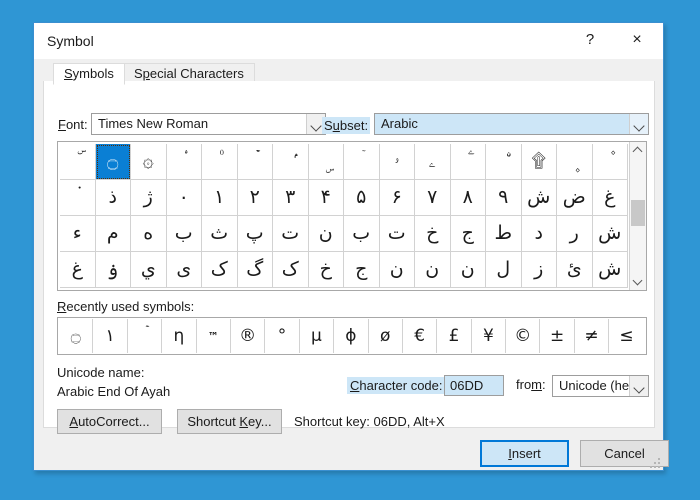 The height and width of the screenshot is (500, 700). What do you see at coordinates (317, 336) in the screenshot?
I see `recent-symbol-cell: µ` at bounding box center [317, 336].